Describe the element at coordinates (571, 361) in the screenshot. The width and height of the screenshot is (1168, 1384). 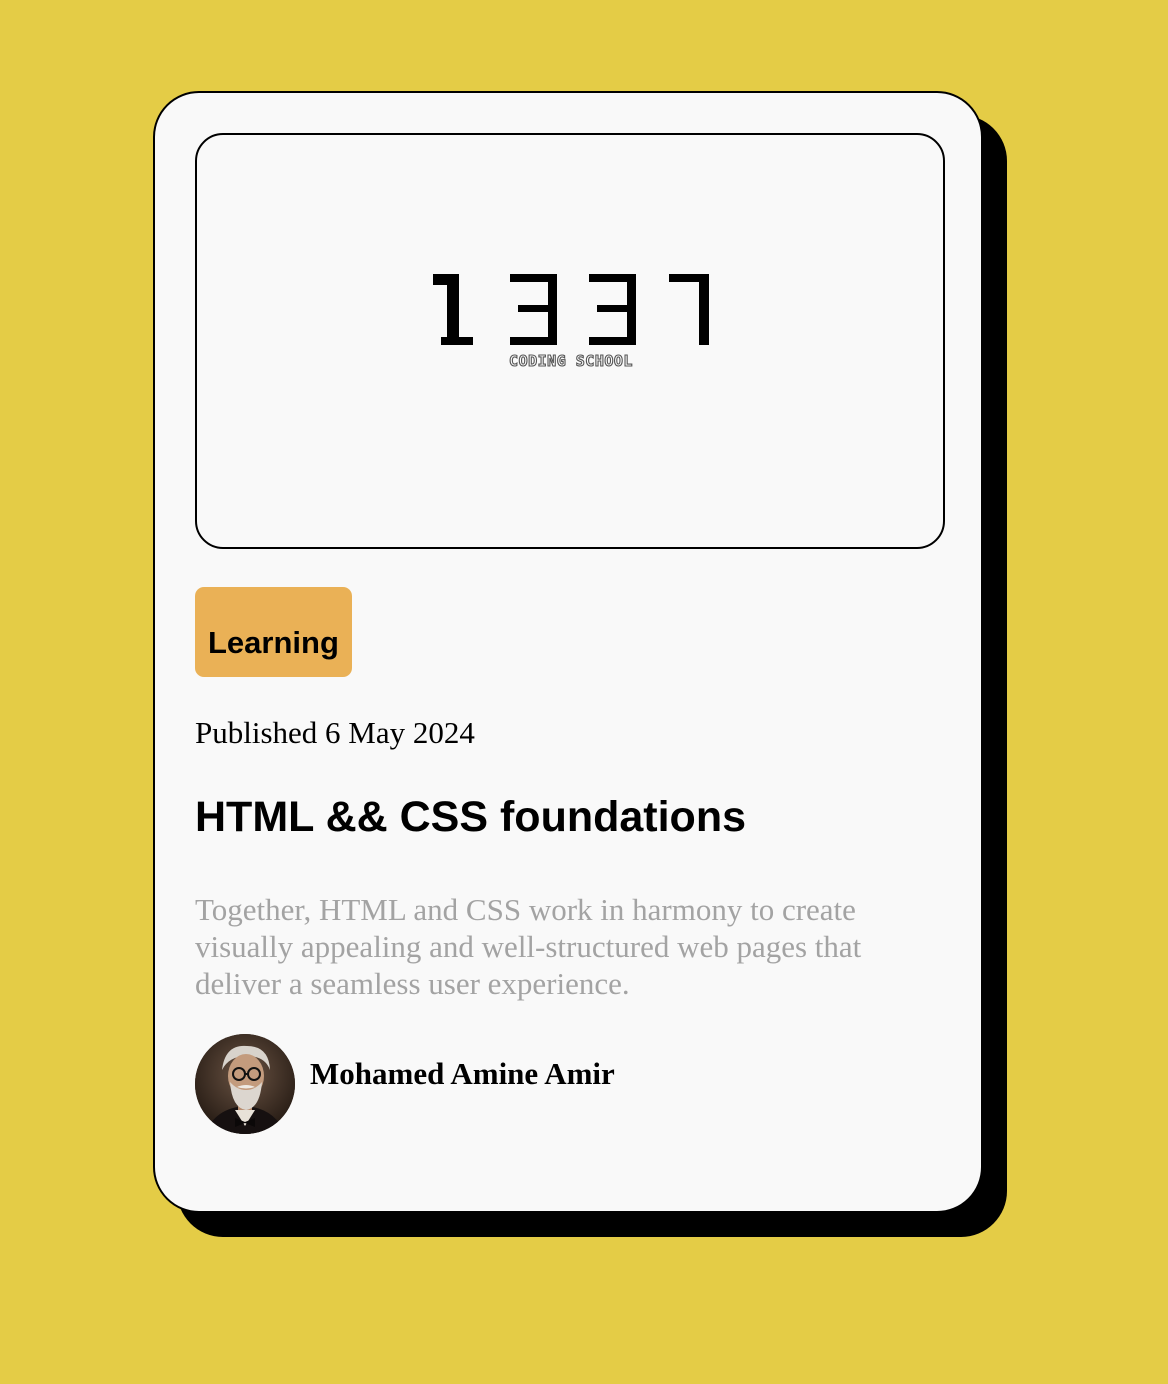
I see `logo-subtitle: CODING SCHOOL` at that location.